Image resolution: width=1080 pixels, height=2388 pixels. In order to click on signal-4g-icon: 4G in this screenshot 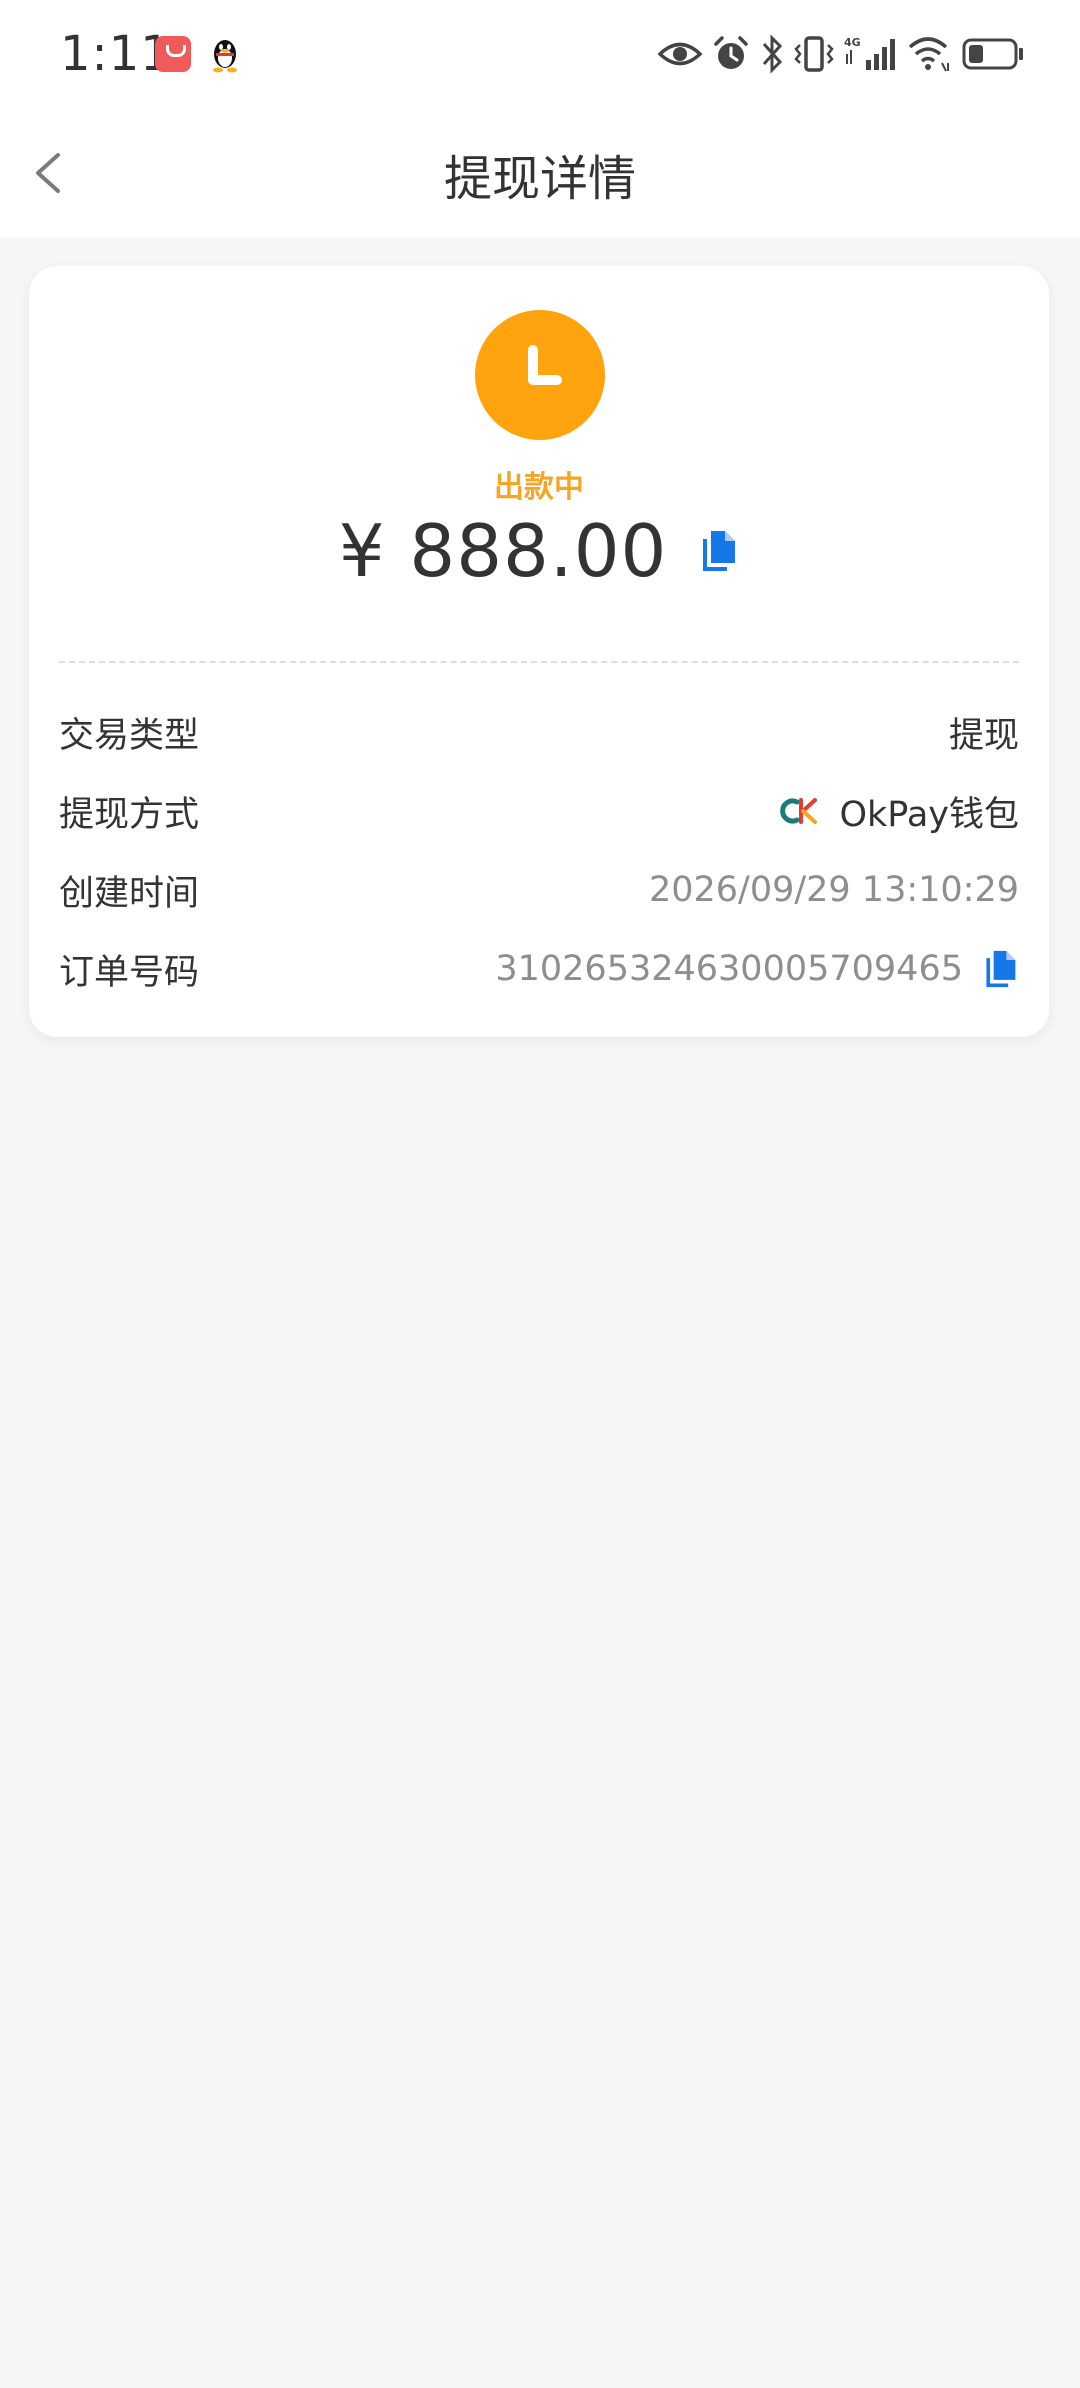, I will do `click(869, 53)`.